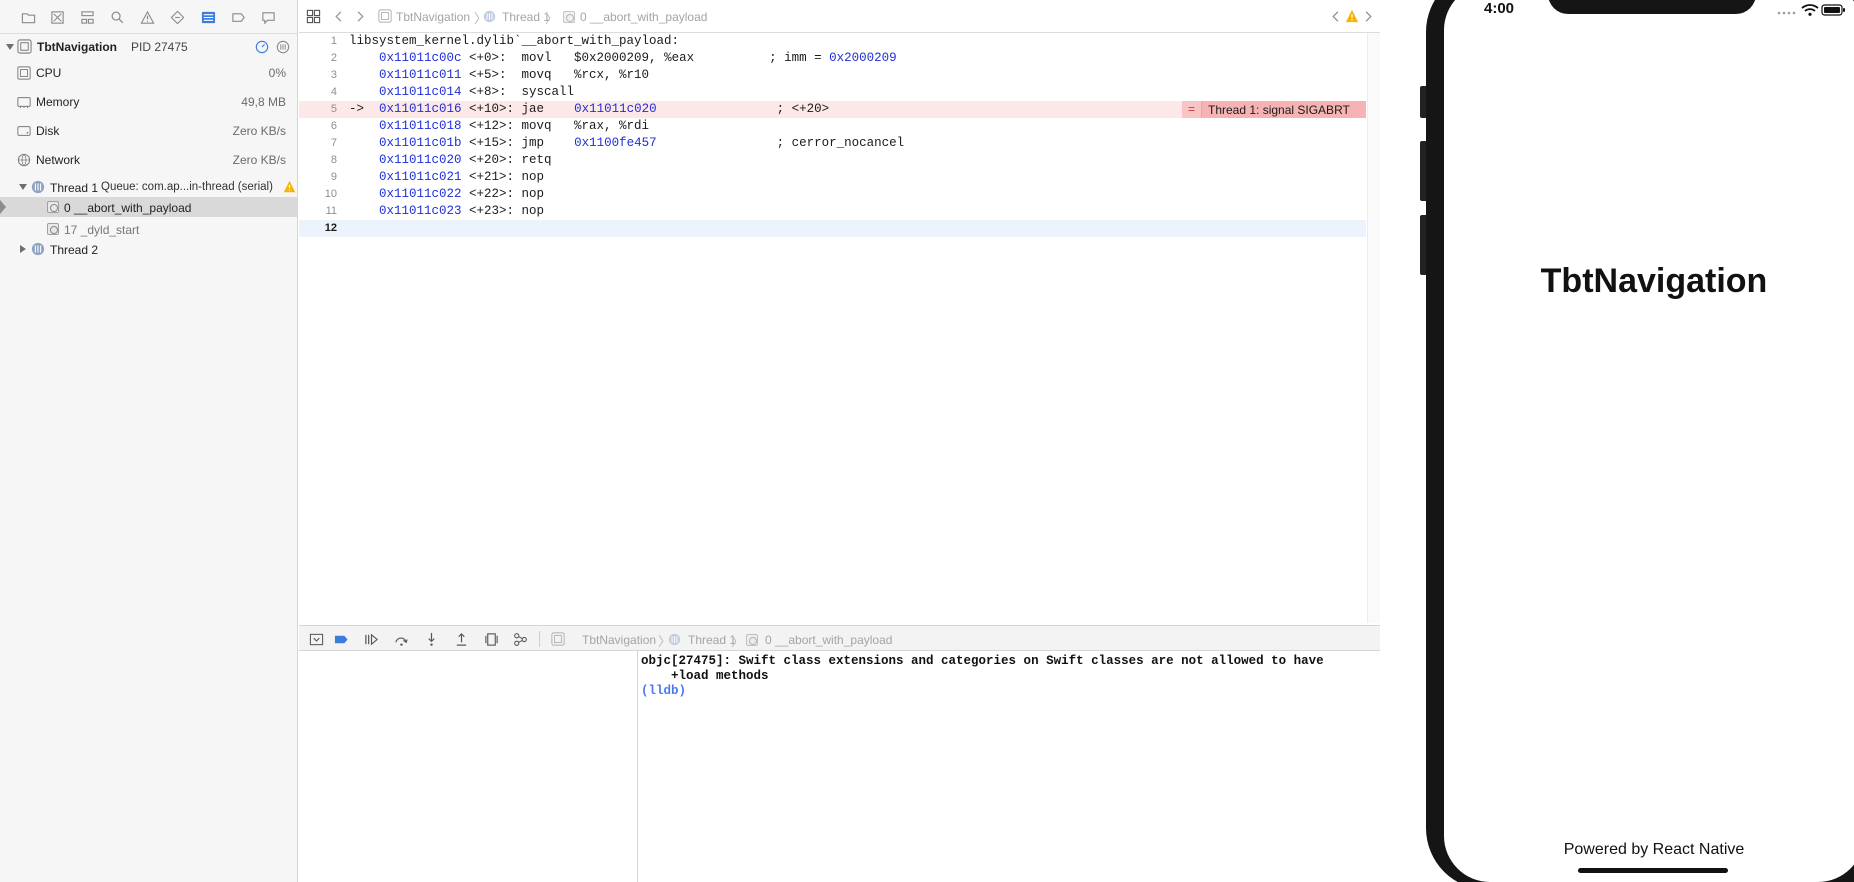  What do you see at coordinates (401, 641) in the screenshot?
I see `step-over-icon` at bounding box center [401, 641].